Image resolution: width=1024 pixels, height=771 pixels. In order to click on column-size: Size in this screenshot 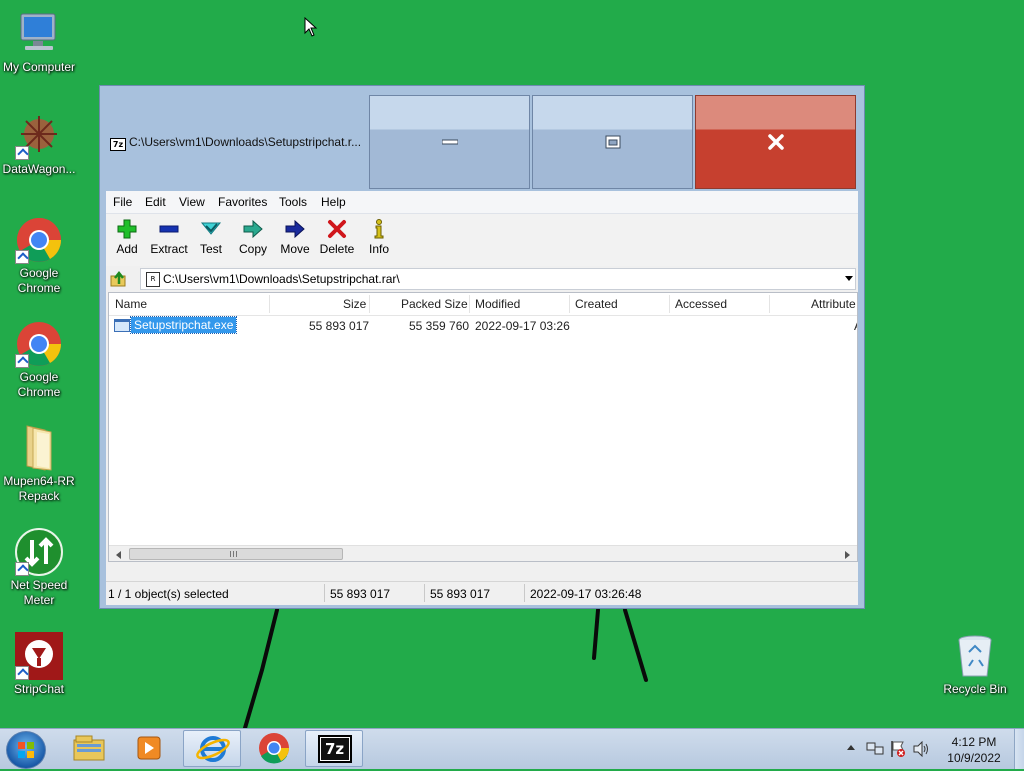, I will do `click(354, 304)`.